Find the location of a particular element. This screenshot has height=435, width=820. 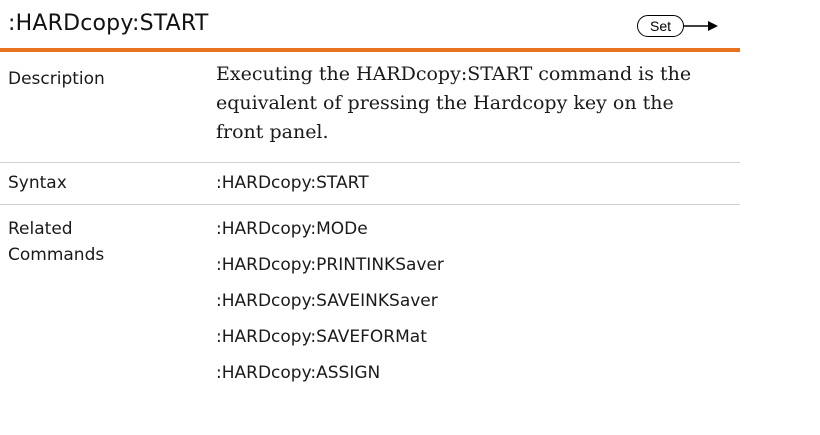

syntax-value: :HARDcopy:START is located at coordinates (292, 183).